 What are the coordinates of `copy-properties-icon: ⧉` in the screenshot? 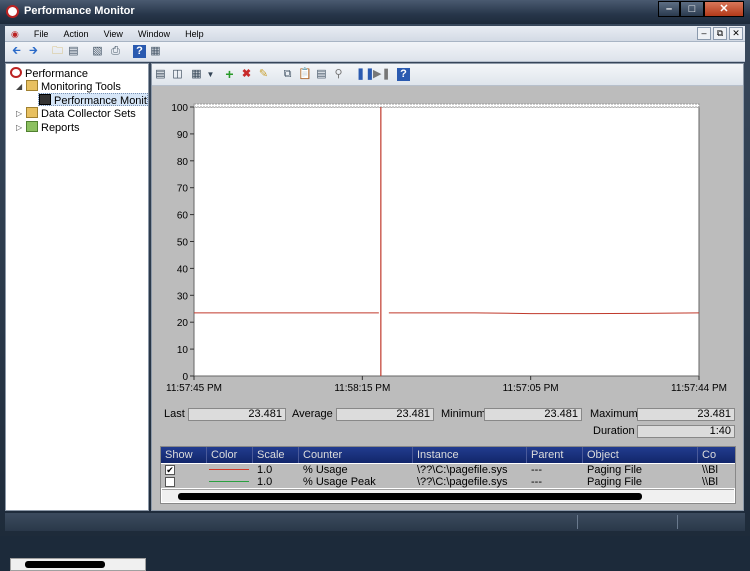 It's located at (287, 74).